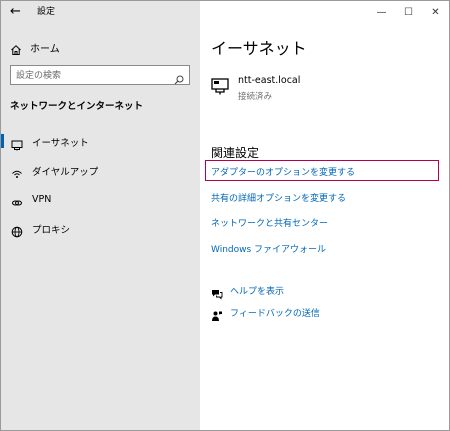 The image size is (450, 431). I want to click on sidebar-item-ethernet: イーサネット, so click(100, 141).